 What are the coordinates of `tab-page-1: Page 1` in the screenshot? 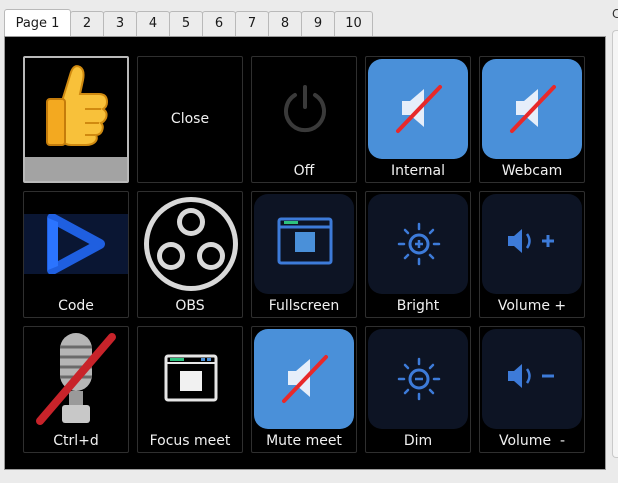 It's located at (37, 22).